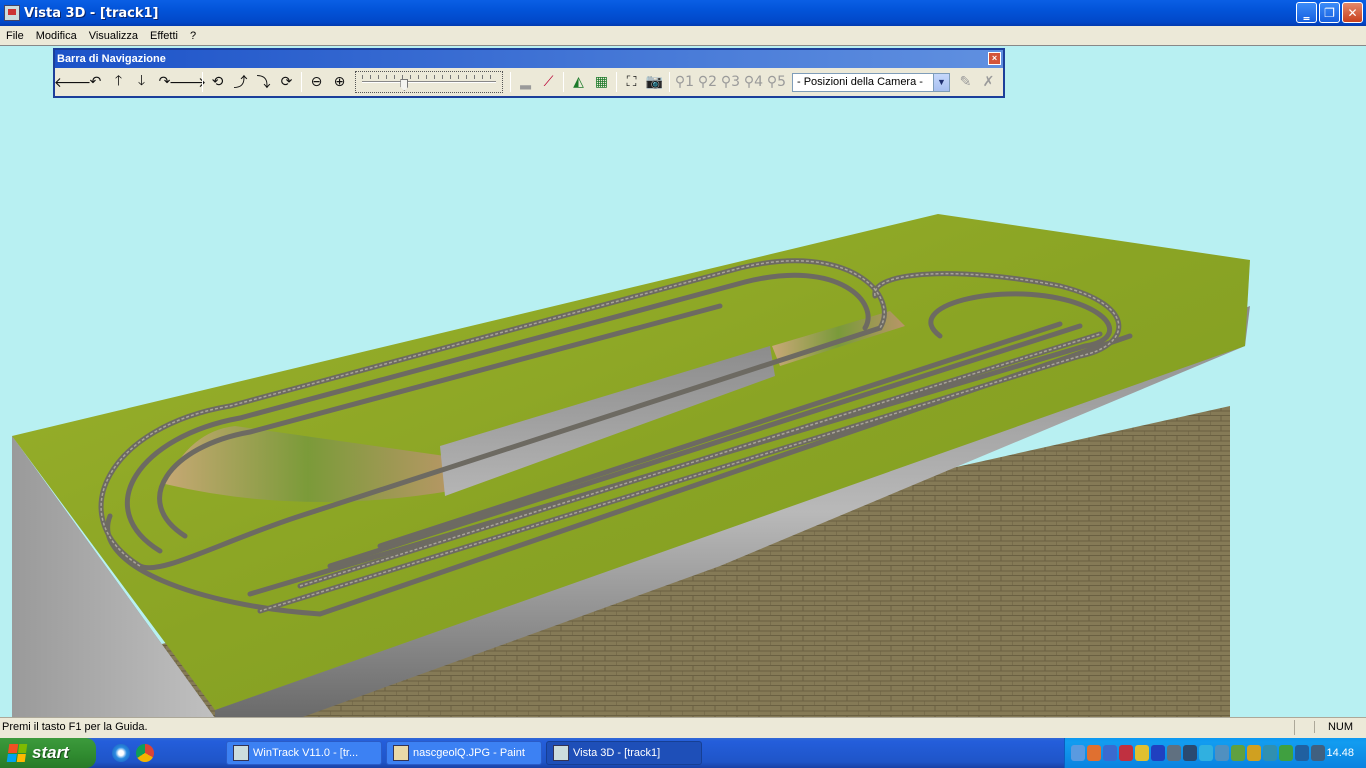  I want to click on windows-logo-icon, so click(17, 753).